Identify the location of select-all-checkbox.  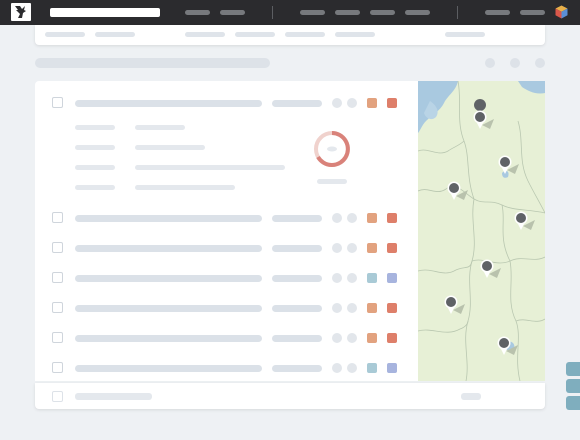
(57, 396).